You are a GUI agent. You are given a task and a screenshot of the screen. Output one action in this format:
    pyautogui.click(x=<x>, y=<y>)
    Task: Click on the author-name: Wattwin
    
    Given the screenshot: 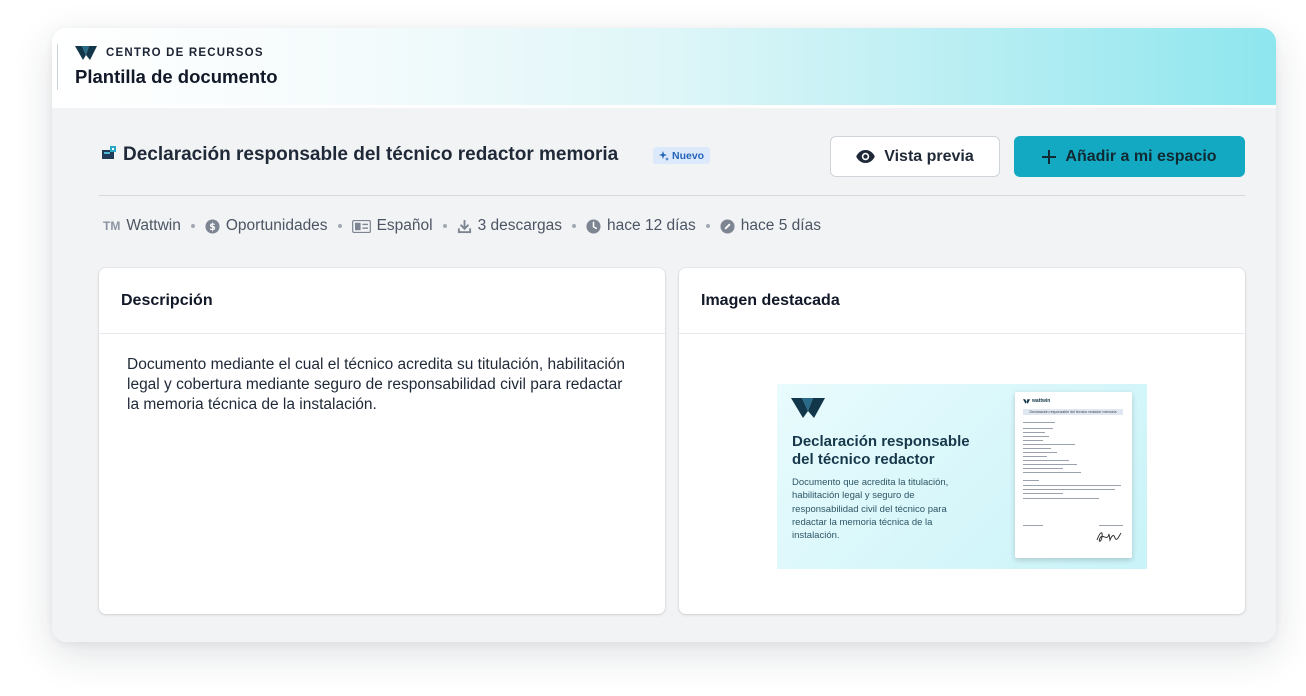 What is the action you would take?
    pyautogui.click(x=153, y=225)
    